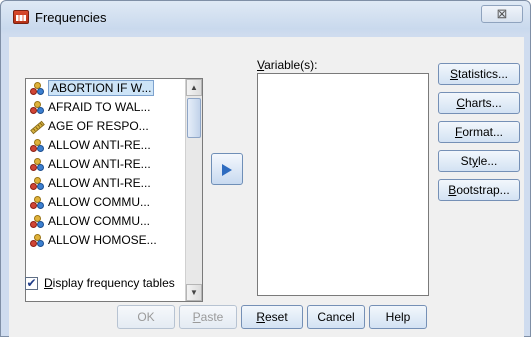 This screenshot has height=337, width=531. Describe the element at coordinates (265, 16) in the screenshot. I see `title-bar: Frequencies ⊠` at that location.